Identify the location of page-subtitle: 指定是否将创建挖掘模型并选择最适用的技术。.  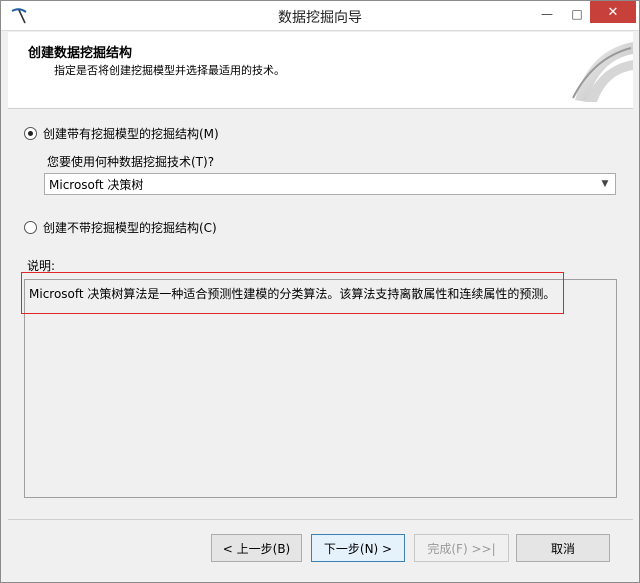
(169, 70).